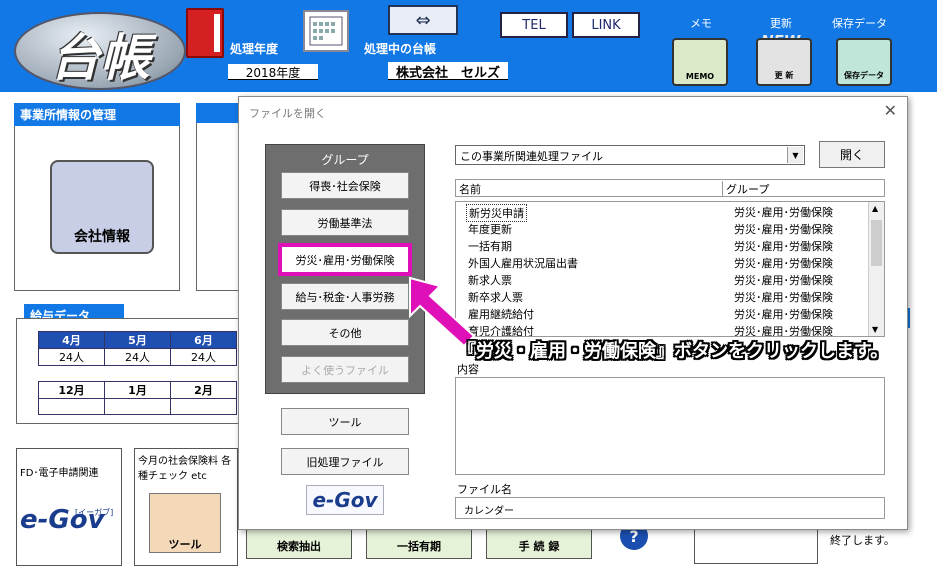  I want to click on app-logo: 台帳, so click(100, 51).